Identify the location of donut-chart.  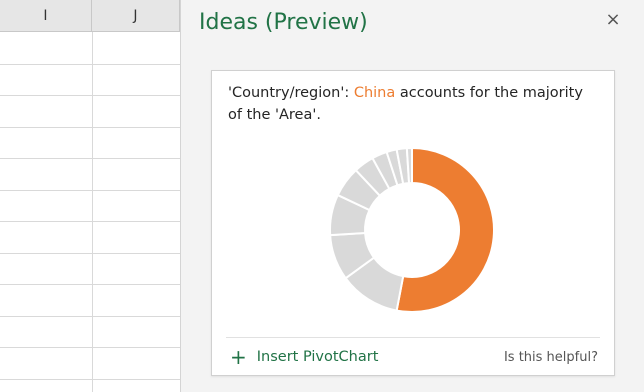
(412, 230).